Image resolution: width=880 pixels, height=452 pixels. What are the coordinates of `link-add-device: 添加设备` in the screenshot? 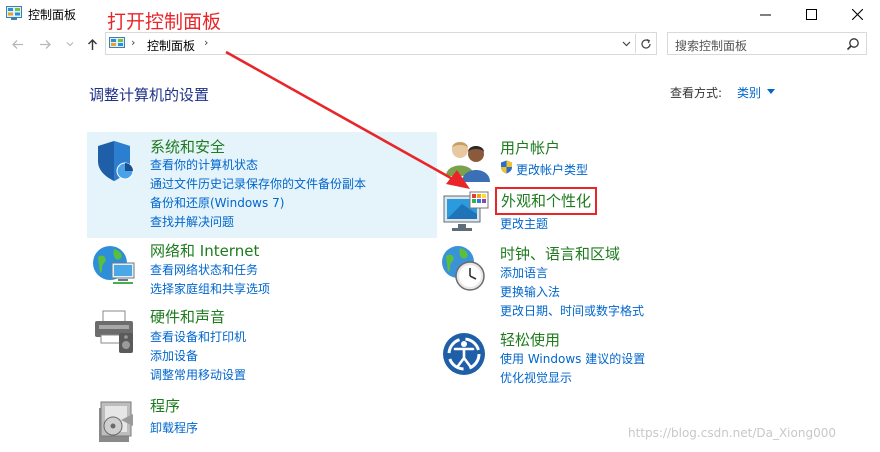 It's located at (174, 355).